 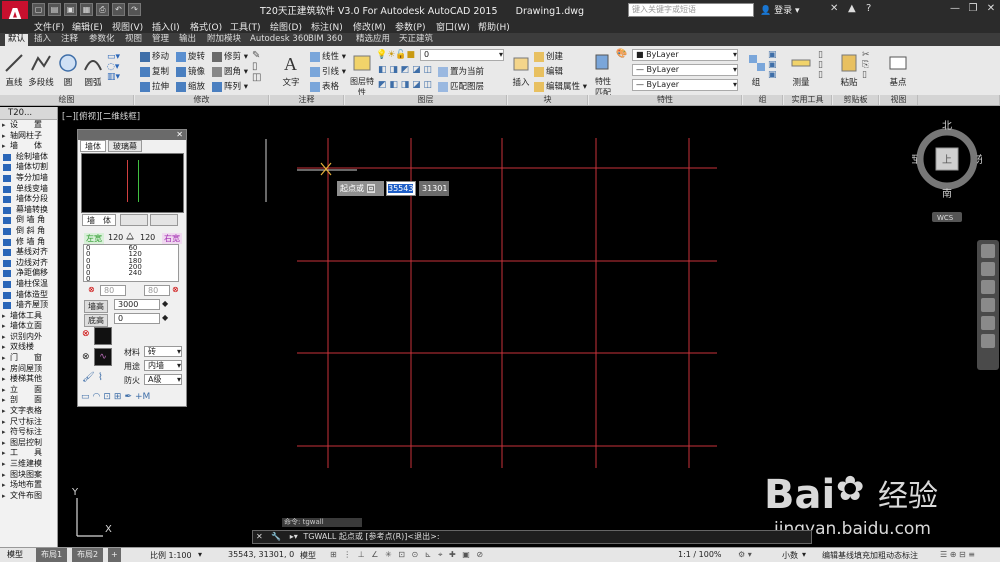 What do you see at coordinates (28, 157) in the screenshot?
I see `sidebar-item: 绘制墙体` at bounding box center [28, 157].